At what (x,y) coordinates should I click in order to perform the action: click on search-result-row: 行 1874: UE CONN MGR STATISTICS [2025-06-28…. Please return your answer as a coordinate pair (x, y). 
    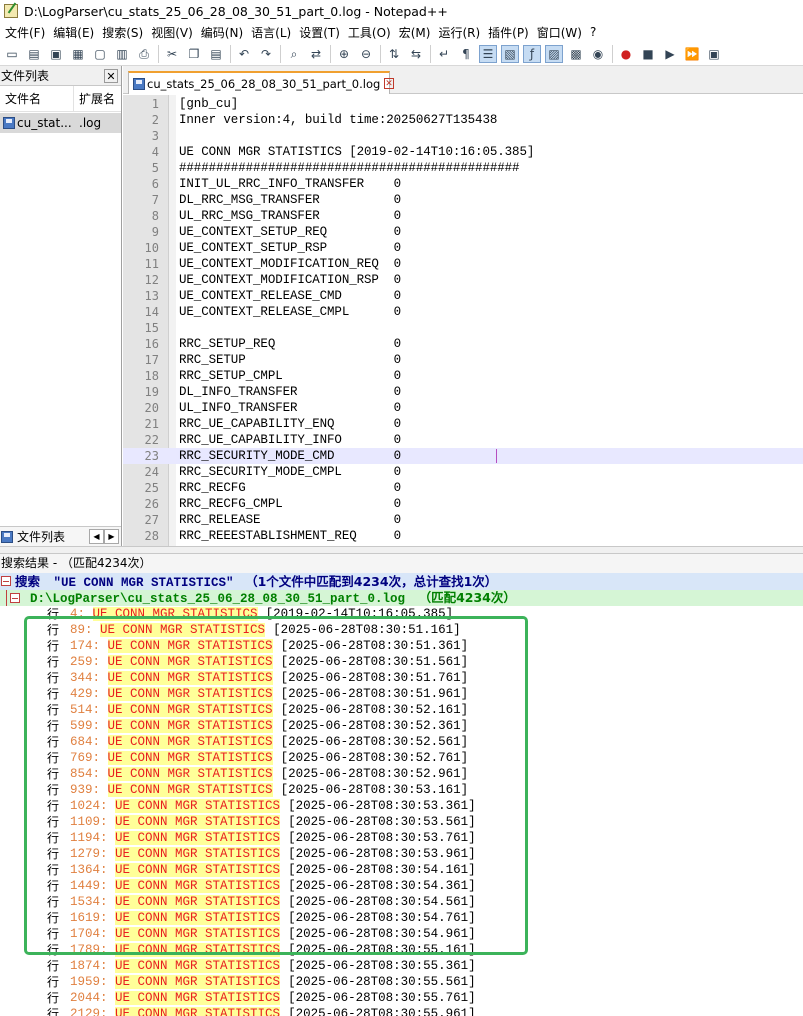
    Looking at the image, I should click on (401, 966).